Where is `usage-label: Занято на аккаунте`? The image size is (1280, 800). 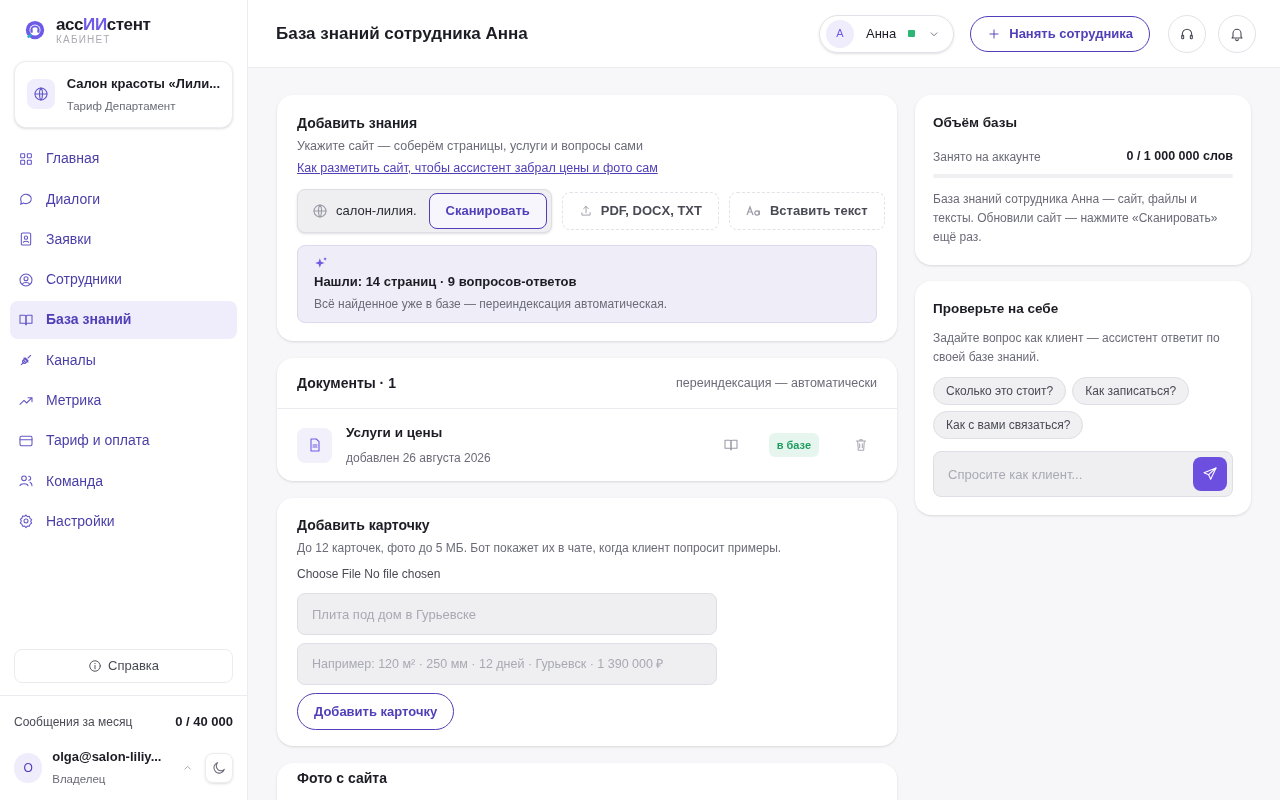 usage-label: Занято на аккаунте is located at coordinates (987, 157).